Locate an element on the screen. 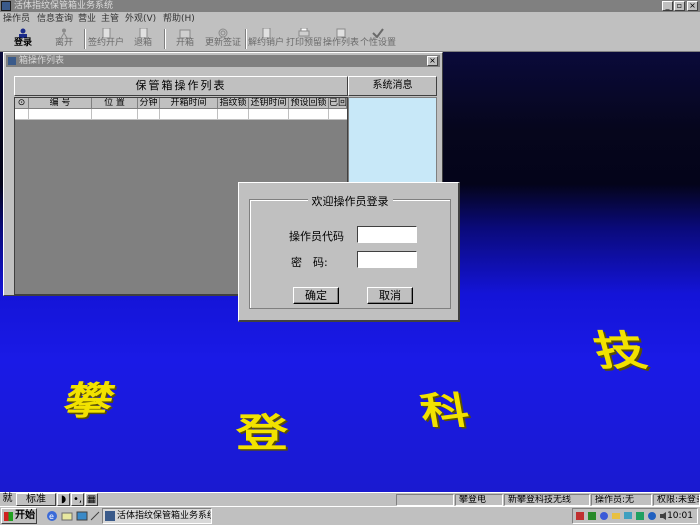 This screenshot has height=525, width=700. personal-setting-tool-button: 个性设置 is located at coordinates (378, 39).